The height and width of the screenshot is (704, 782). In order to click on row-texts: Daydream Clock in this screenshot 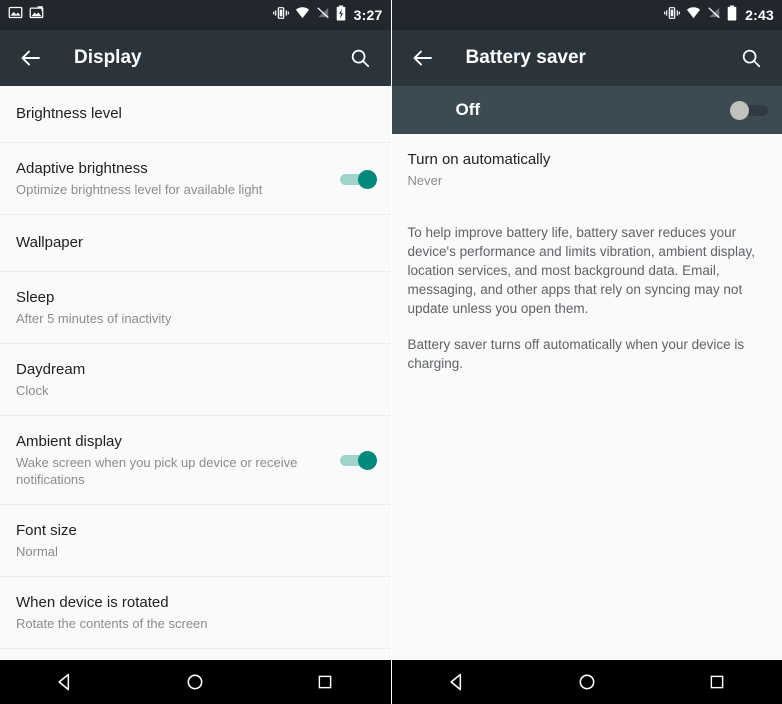, I will do `click(195, 379)`.